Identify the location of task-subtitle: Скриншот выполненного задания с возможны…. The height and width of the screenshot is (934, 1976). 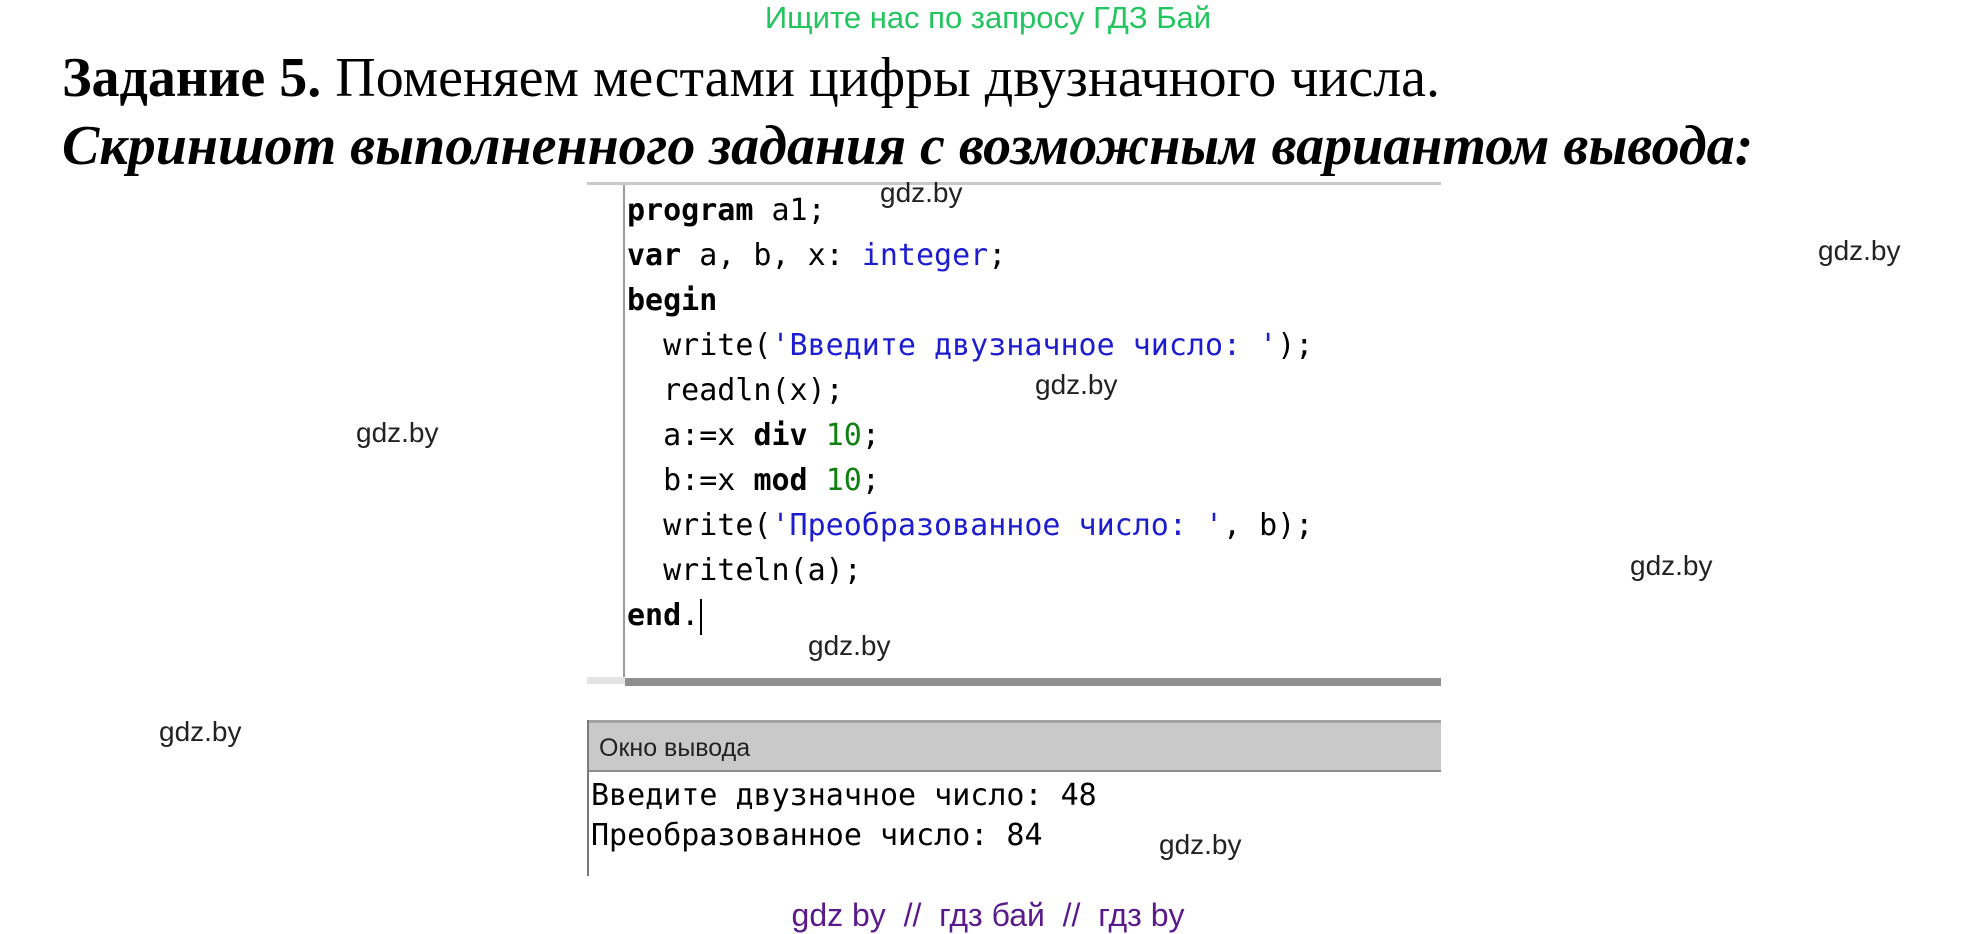
(908, 146).